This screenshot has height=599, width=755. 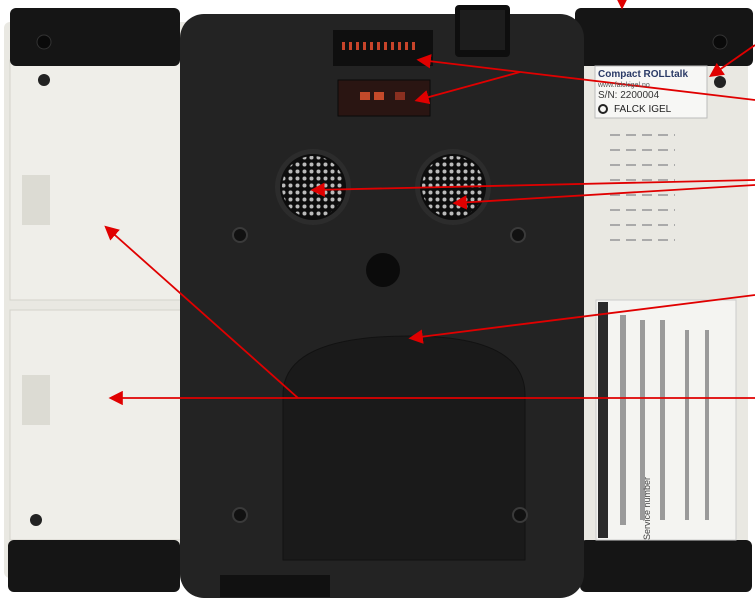 I want to click on bumper-top-right, so click(x=664, y=37).